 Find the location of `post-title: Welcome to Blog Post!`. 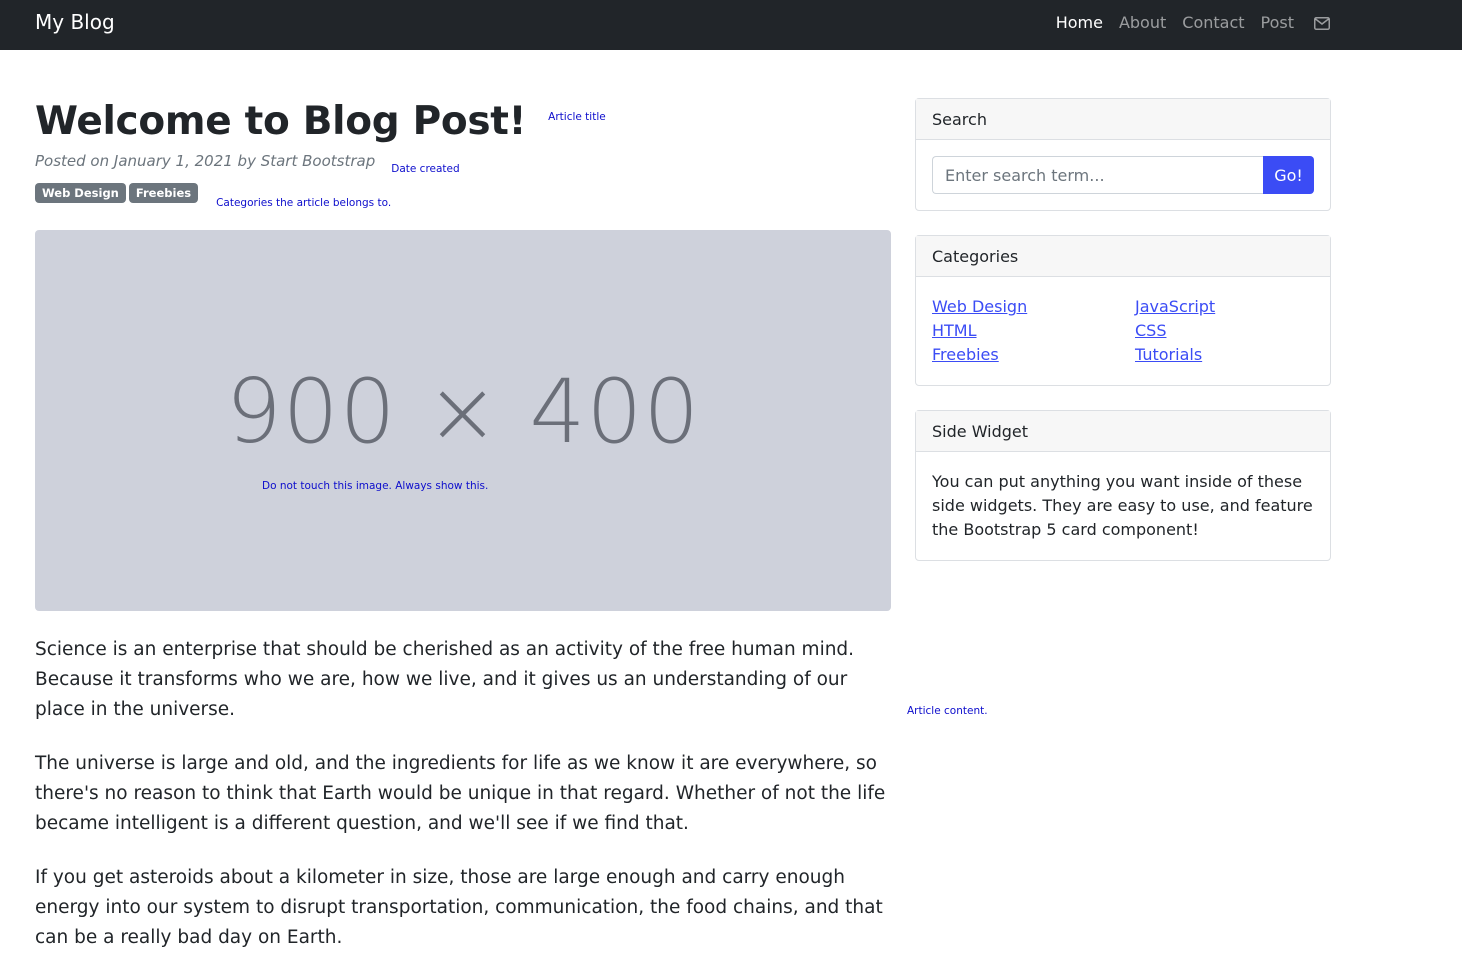

post-title: Welcome to Blog Post! is located at coordinates (281, 121).